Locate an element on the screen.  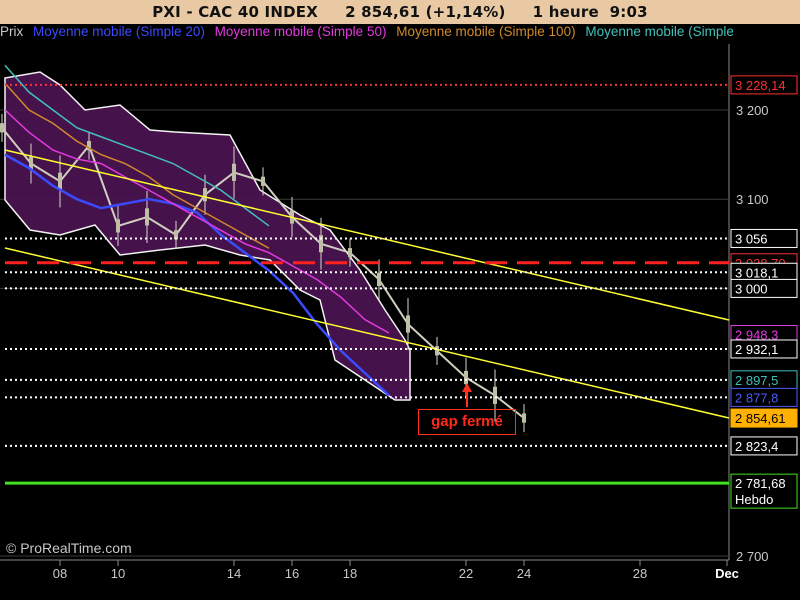
legend-item-price: Prix is located at coordinates (11, 31).